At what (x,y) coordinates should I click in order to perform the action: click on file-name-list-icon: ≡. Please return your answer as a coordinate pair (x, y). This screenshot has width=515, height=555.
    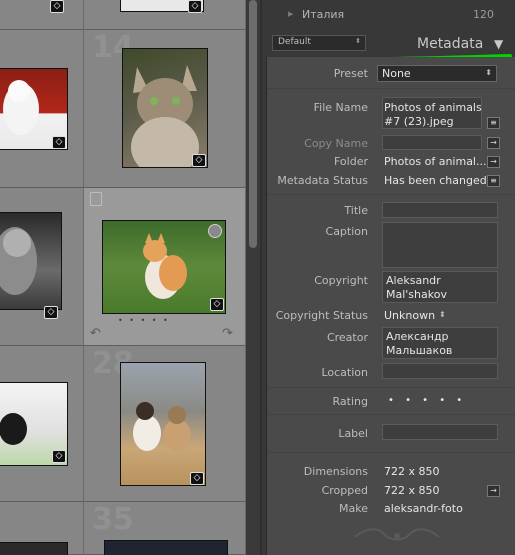
    Looking at the image, I should click on (493, 123).